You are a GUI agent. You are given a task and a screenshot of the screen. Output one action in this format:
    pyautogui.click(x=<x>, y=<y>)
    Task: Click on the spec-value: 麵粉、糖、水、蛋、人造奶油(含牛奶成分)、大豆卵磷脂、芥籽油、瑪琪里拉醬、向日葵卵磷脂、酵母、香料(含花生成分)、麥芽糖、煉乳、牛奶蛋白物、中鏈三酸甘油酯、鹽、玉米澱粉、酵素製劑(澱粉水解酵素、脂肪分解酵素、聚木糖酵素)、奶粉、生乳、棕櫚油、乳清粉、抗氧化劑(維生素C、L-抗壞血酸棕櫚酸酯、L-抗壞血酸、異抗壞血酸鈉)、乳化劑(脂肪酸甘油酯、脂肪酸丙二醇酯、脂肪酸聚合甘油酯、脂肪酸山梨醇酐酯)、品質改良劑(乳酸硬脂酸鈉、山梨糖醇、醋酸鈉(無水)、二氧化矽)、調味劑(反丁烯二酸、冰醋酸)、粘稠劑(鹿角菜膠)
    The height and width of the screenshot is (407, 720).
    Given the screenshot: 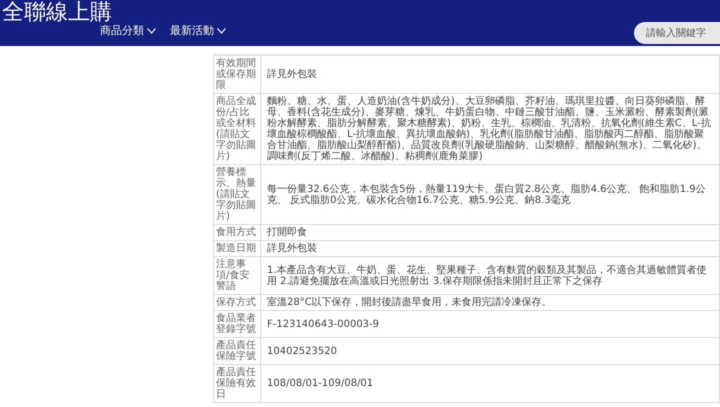 What is the action you would take?
    pyautogui.click(x=490, y=129)
    